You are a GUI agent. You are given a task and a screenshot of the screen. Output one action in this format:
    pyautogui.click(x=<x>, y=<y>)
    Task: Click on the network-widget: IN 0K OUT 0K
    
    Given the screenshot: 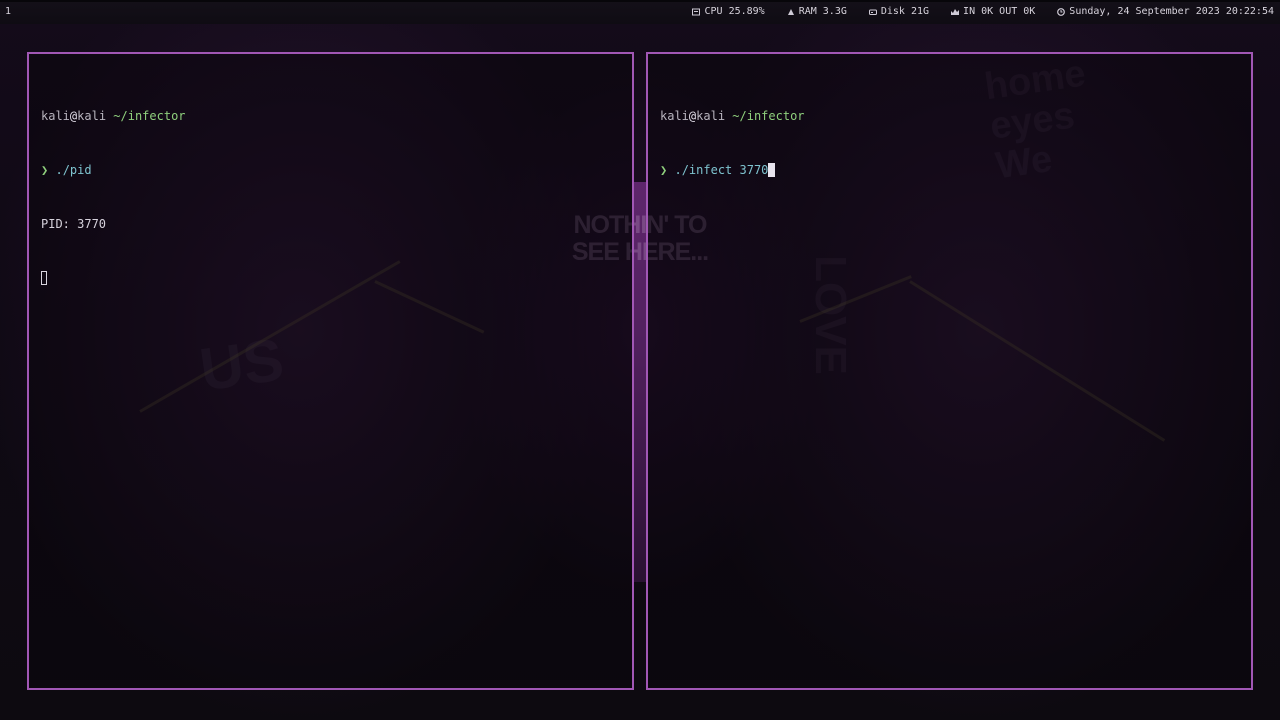 What is the action you would take?
    pyautogui.click(x=993, y=12)
    